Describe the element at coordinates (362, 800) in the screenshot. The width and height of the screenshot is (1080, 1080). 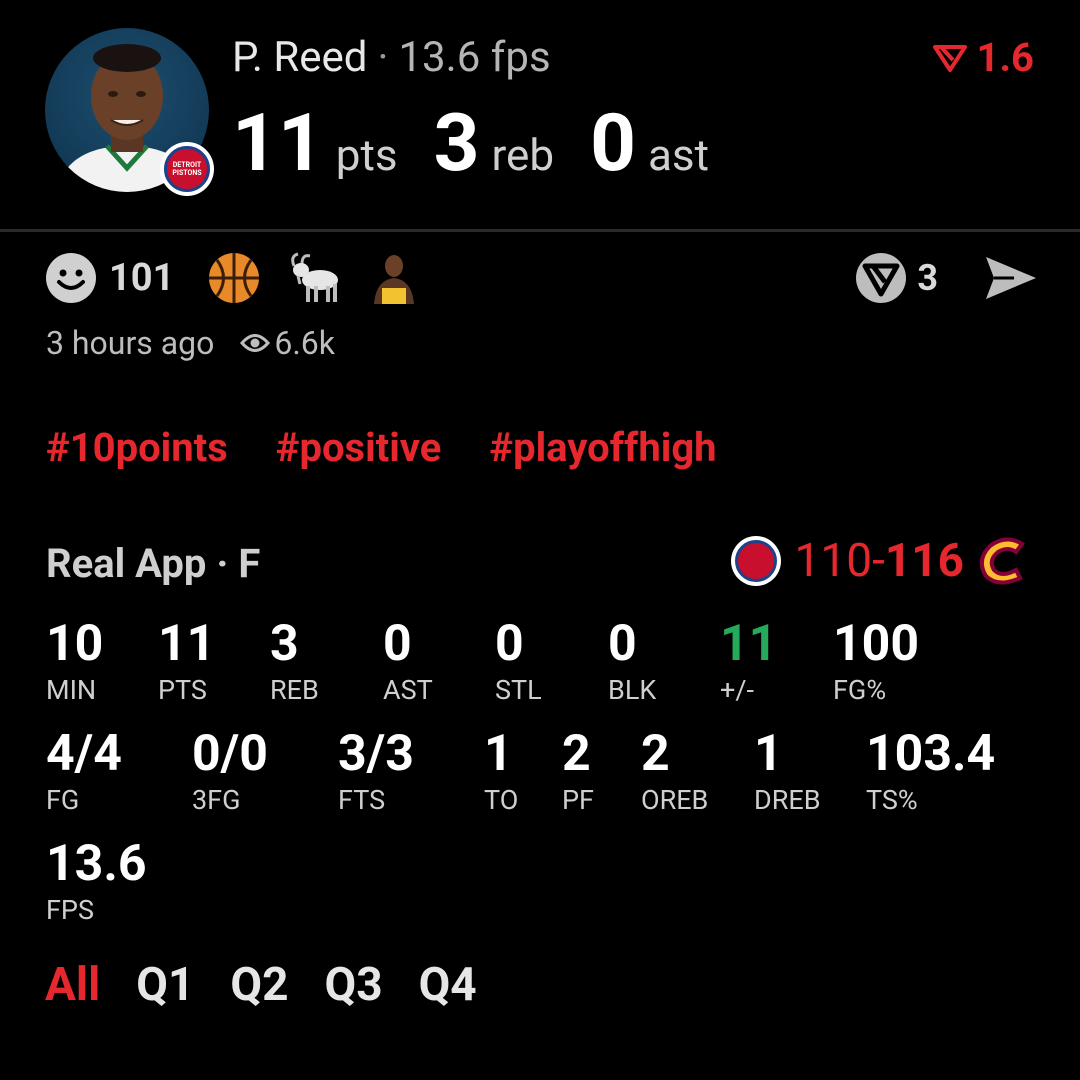
I see `stat-label: FTS` at that location.